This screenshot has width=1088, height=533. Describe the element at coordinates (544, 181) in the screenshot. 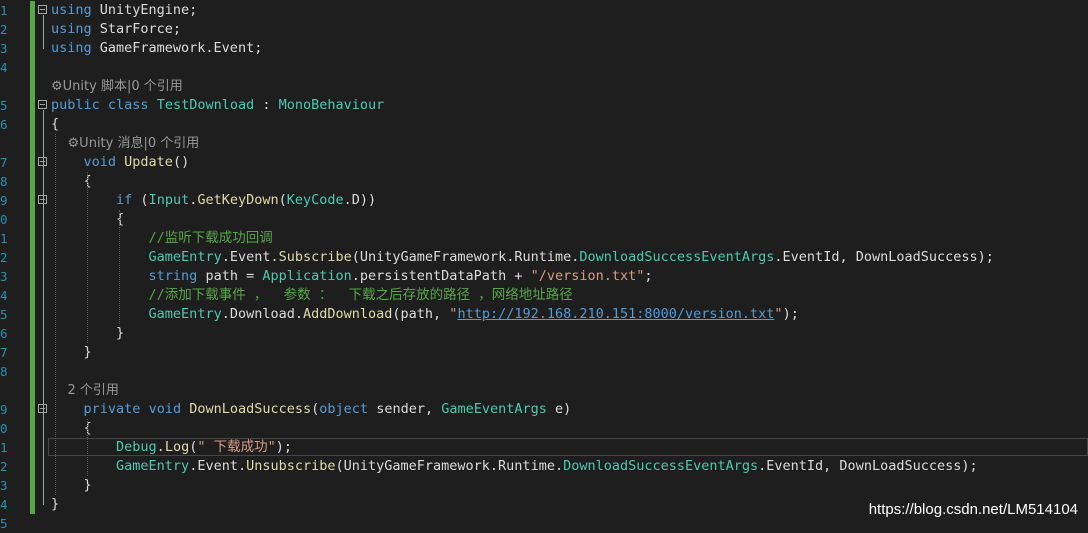

I see `code-line: 8 {` at that location.